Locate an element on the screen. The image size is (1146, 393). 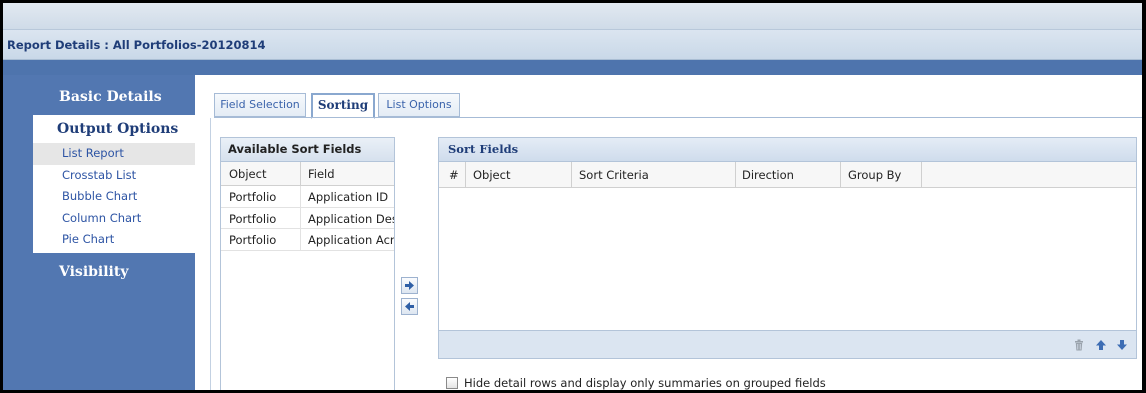
tab-sorting: Sorting is located at coordinates (343, 106).